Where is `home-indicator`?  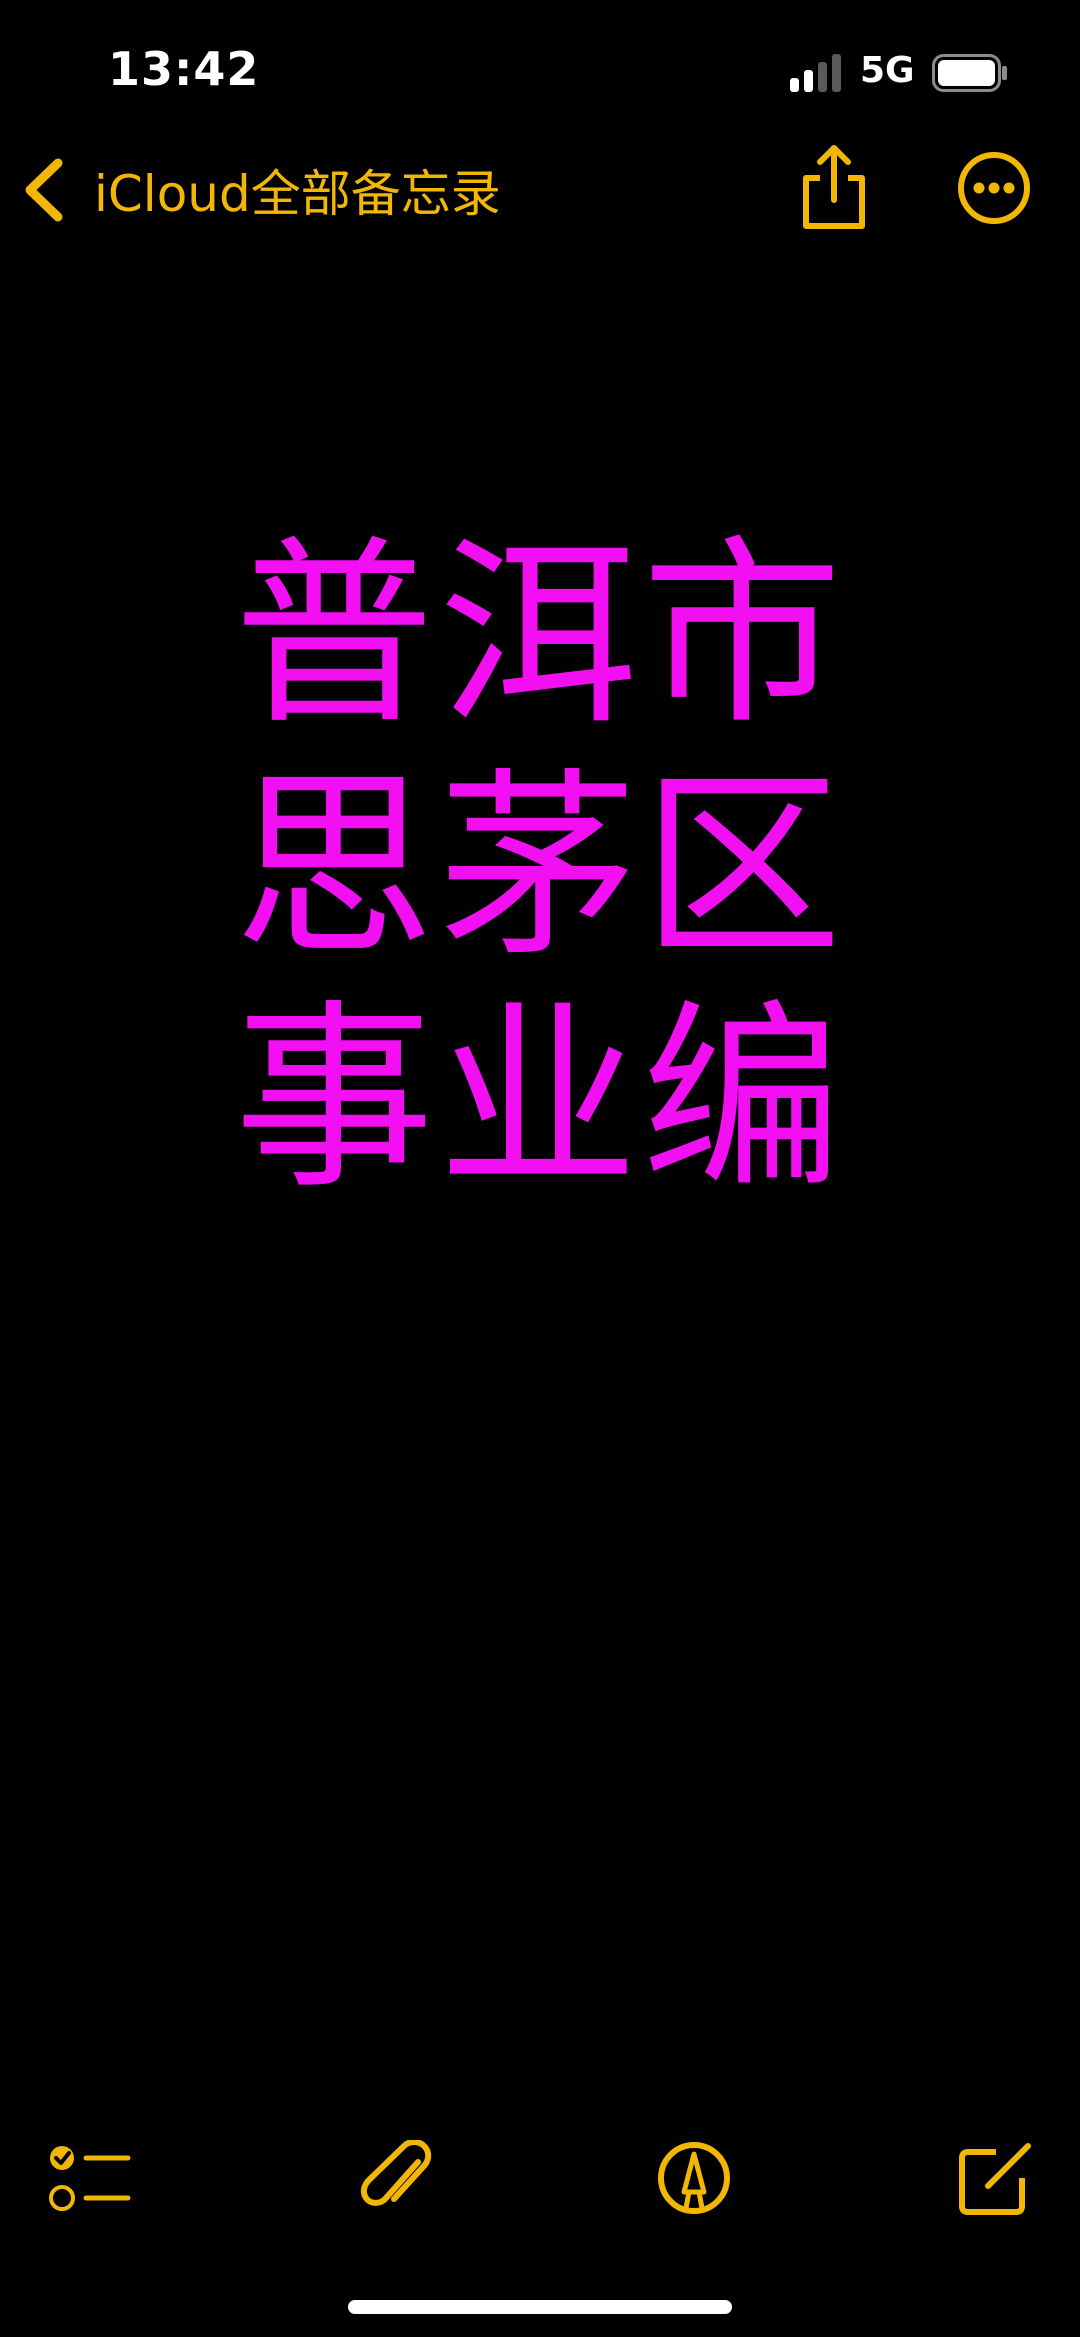
home-indicator is located at coordinates (540, 2307).